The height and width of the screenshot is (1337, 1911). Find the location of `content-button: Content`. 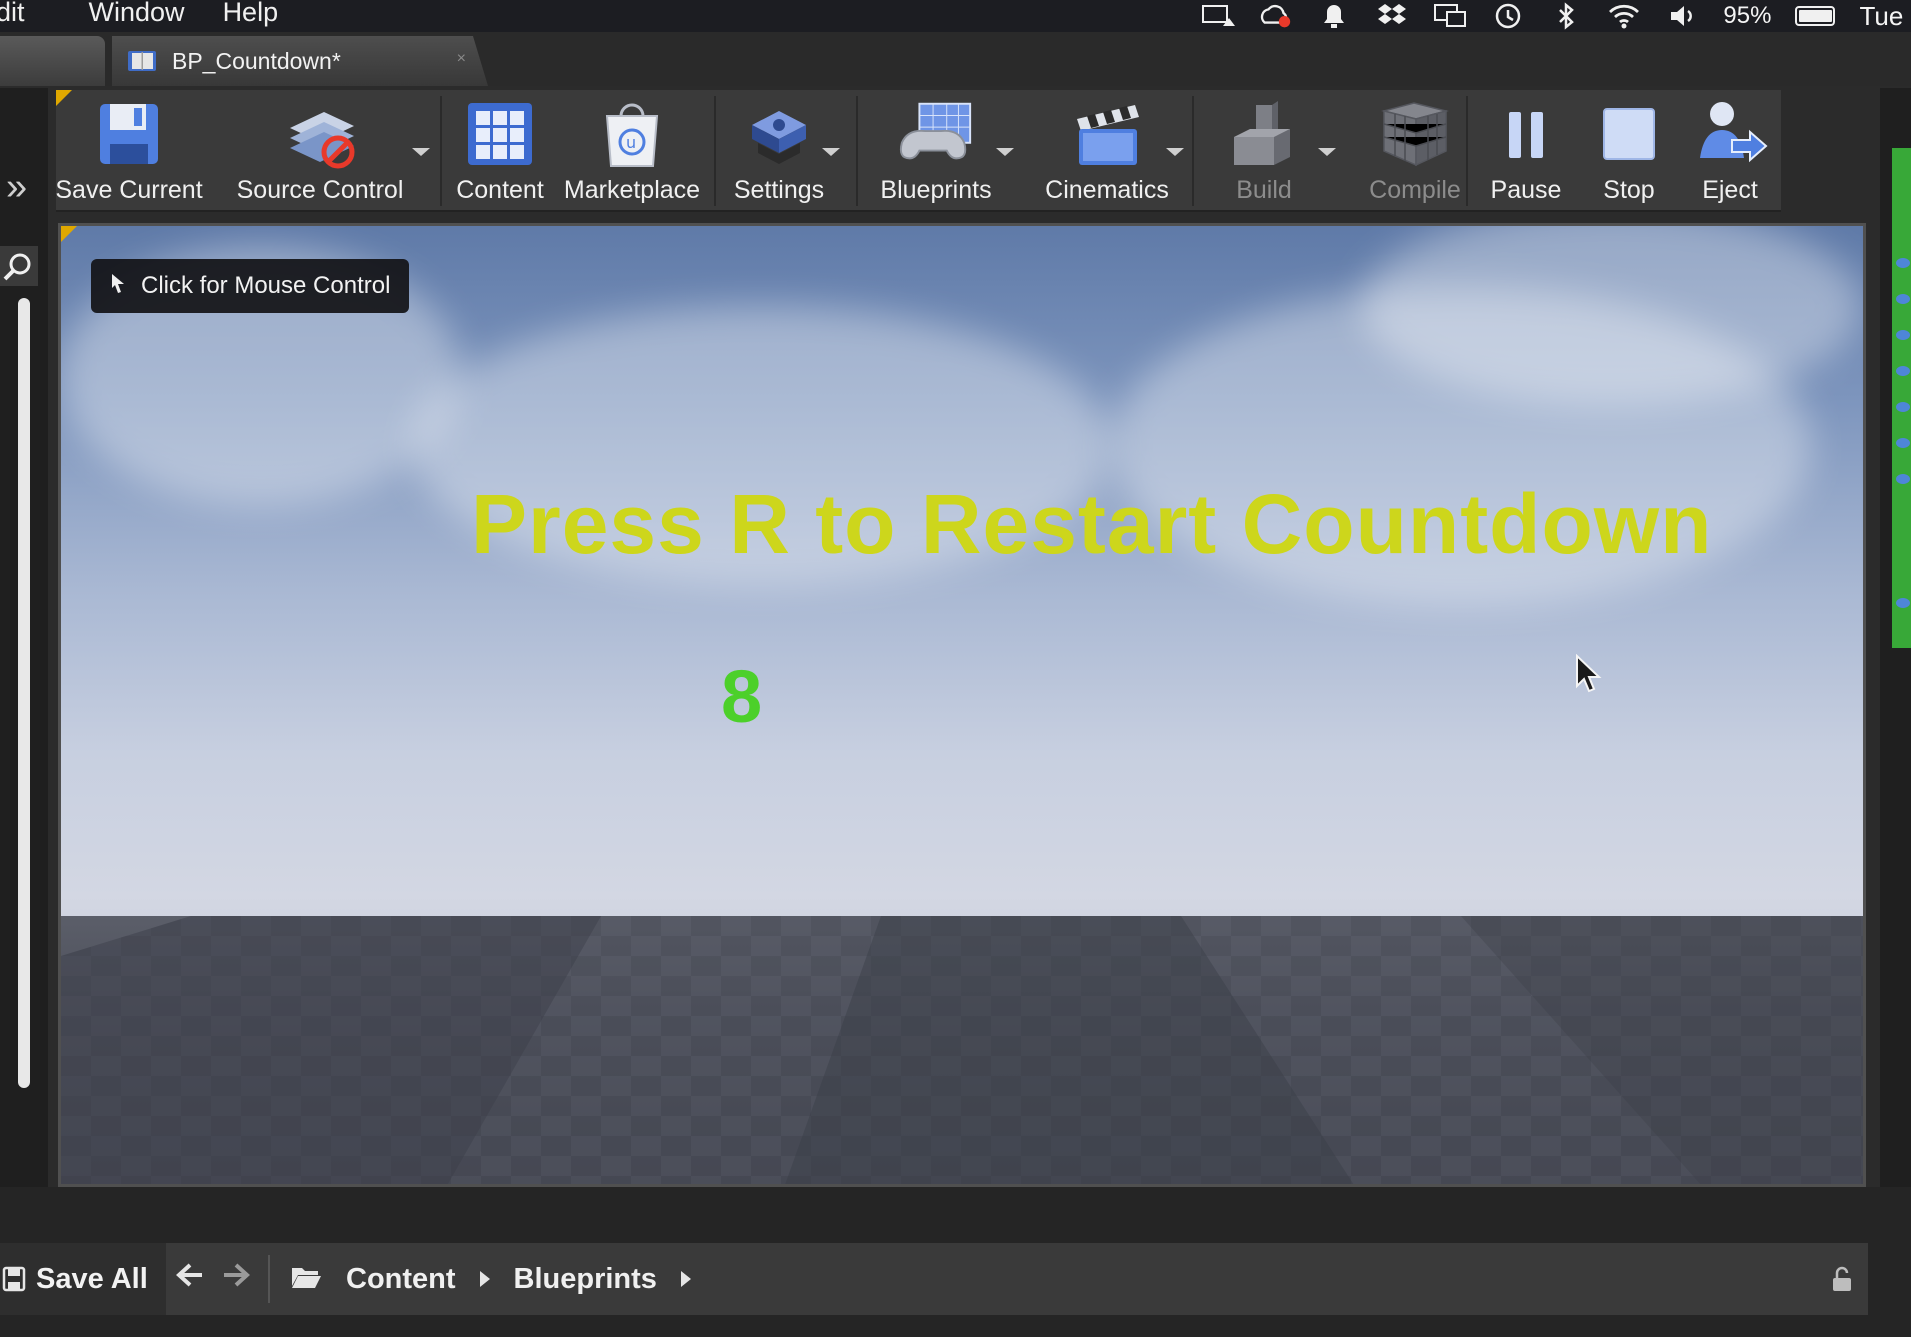

content-button: Content is located at coordinates (500, 150).